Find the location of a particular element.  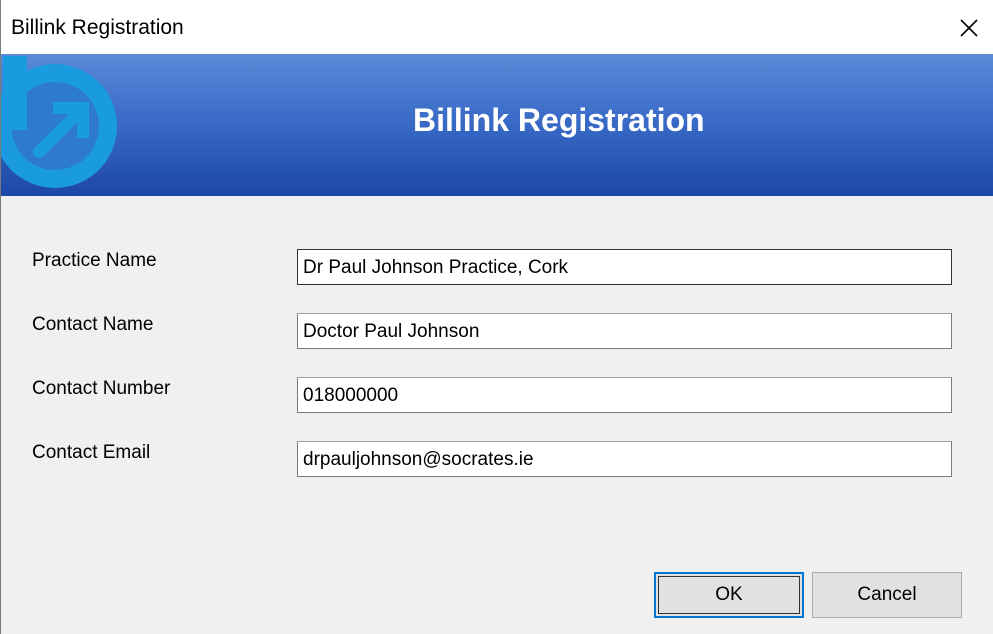

ok-button: OK is located at coordinates (729, 595).